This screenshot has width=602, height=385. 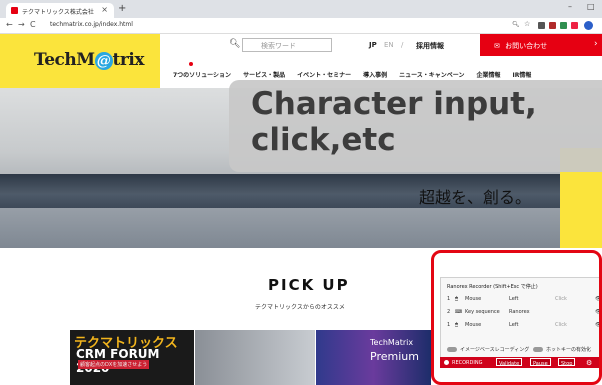 I want to click on search-input: 🔍︎ 検索ワード, so click(x=280, y=45).